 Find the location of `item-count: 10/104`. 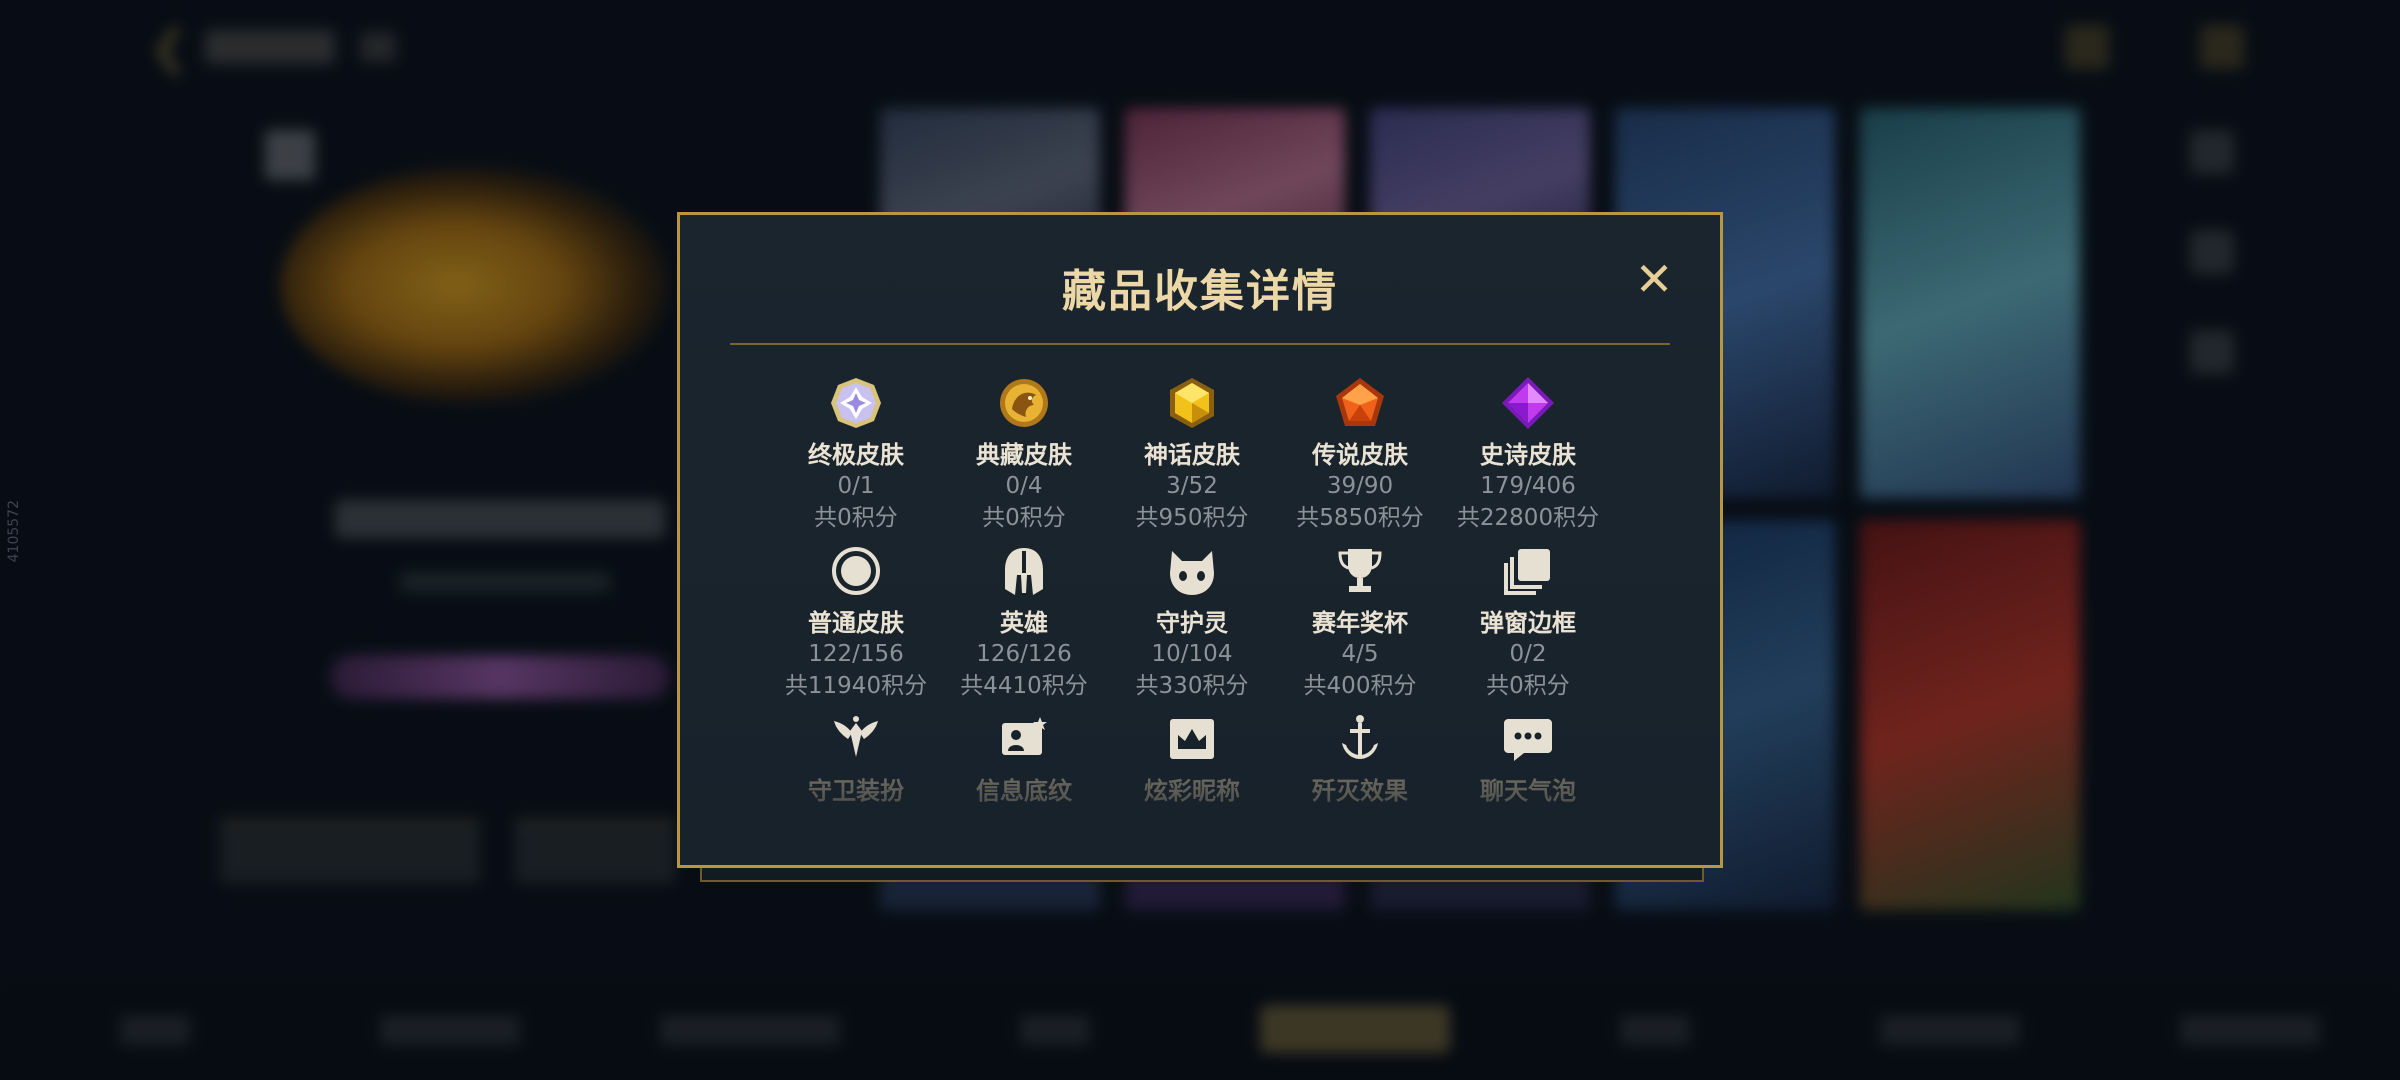

item-count: 10/104 is located at coordinates (1192, 654).